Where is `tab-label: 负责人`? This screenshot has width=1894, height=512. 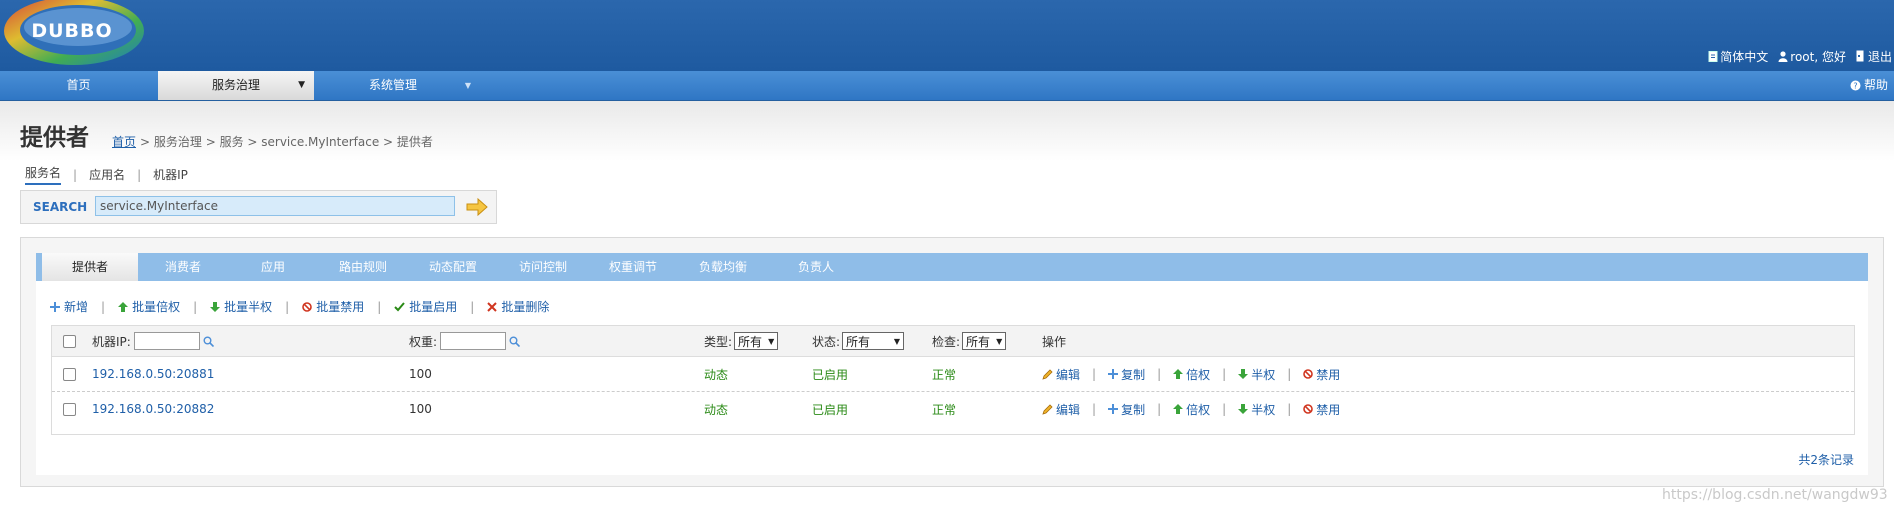
tab-label: 负责人 is located at coordinates (815, 267).